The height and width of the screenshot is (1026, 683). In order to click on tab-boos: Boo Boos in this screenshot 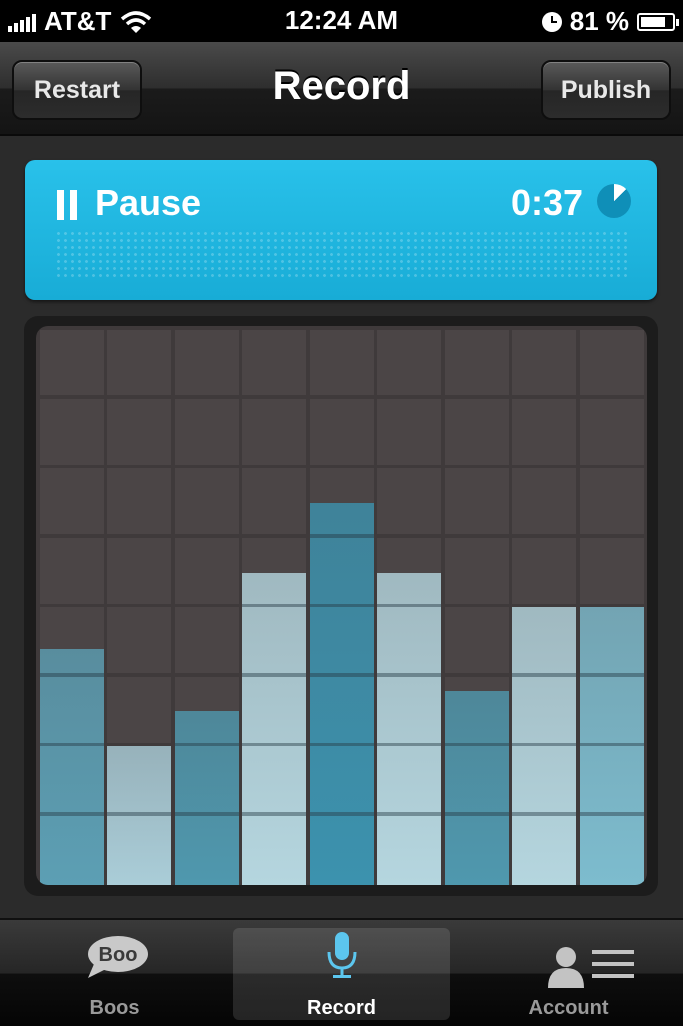, I will do `click(114, 974)`.